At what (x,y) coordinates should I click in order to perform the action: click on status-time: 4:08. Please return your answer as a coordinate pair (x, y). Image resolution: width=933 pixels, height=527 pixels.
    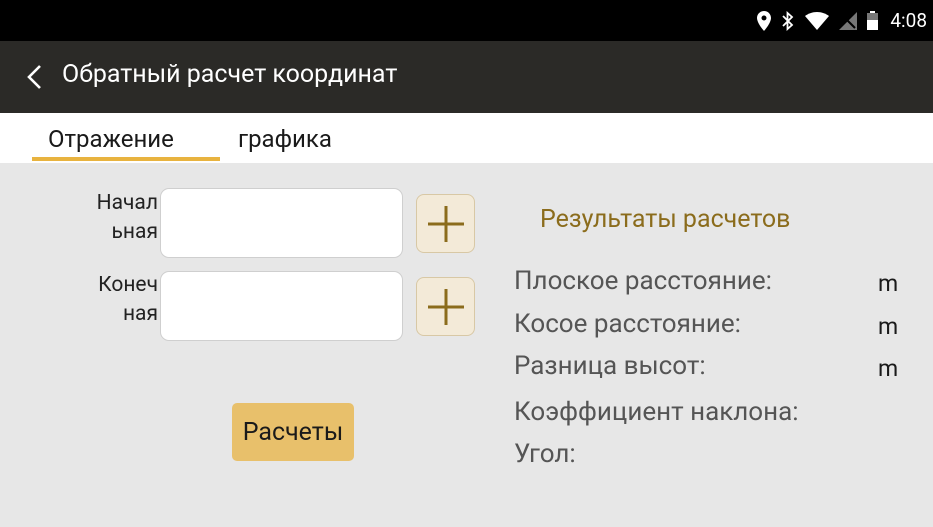
    Looking at the image, I should click on (908, 20).